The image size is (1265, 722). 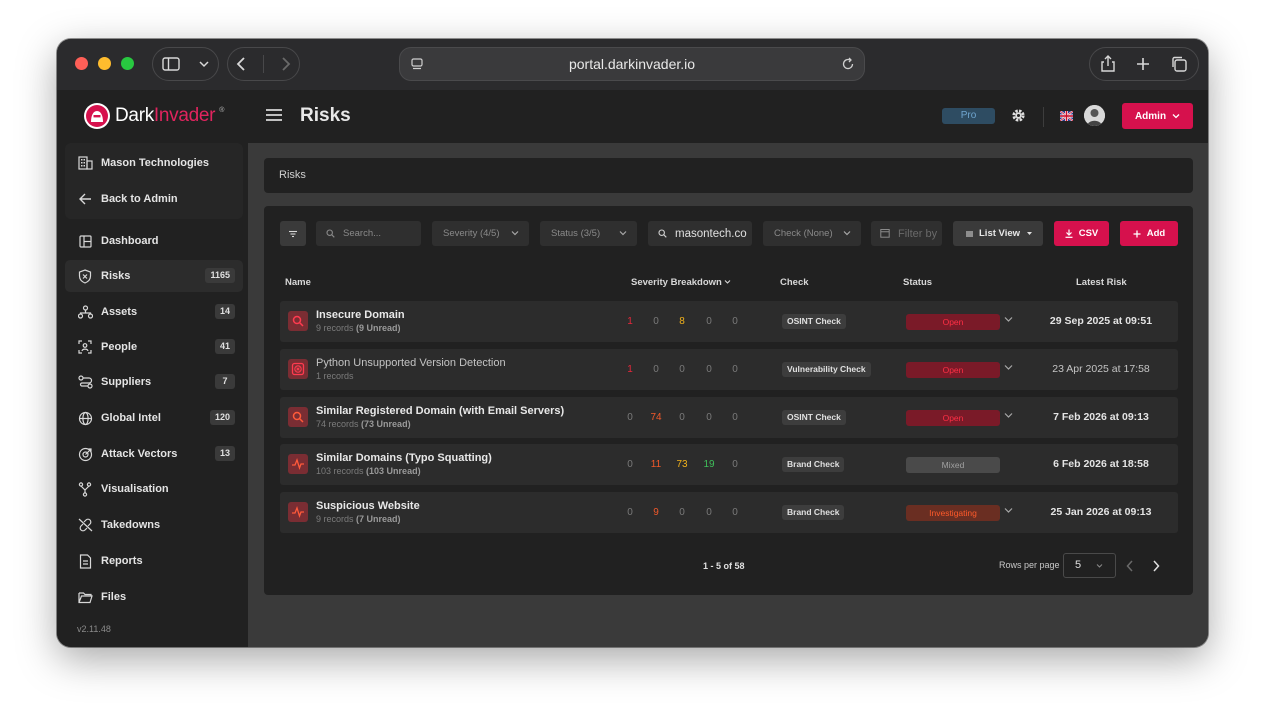 What do you see at coordinates (1101, 417) in the screenshot?
I see `latest-risk-date: 7 Feb 2026 at 09:13` at bounding box center [1101, 417].